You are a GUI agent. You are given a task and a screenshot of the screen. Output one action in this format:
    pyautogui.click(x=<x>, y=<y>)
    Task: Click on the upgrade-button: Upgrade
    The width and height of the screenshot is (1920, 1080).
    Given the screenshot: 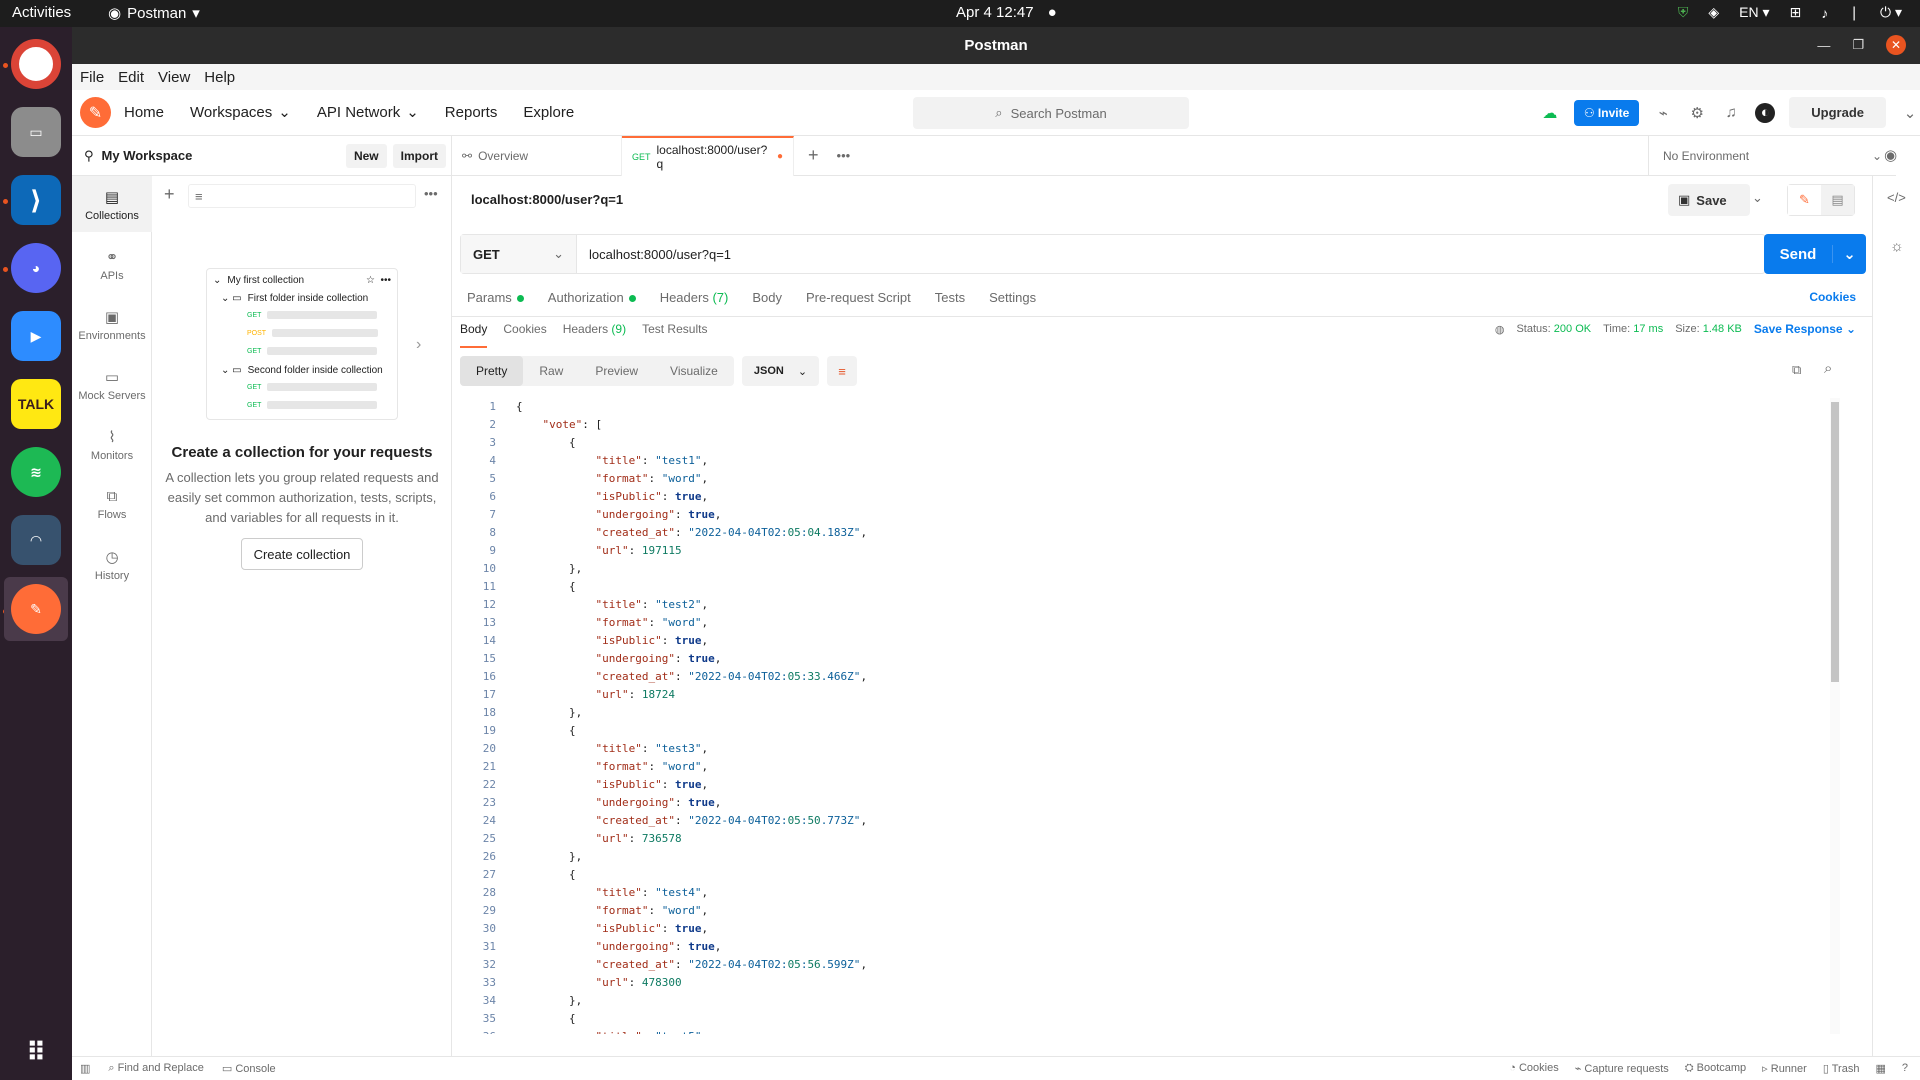 What is the action you would take?
    pyautogui.click(x=1837, y=112)
    